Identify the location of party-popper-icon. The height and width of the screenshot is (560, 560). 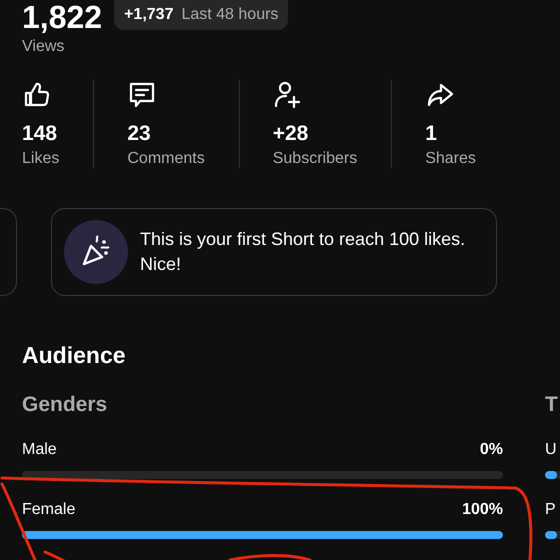
(96, 252).